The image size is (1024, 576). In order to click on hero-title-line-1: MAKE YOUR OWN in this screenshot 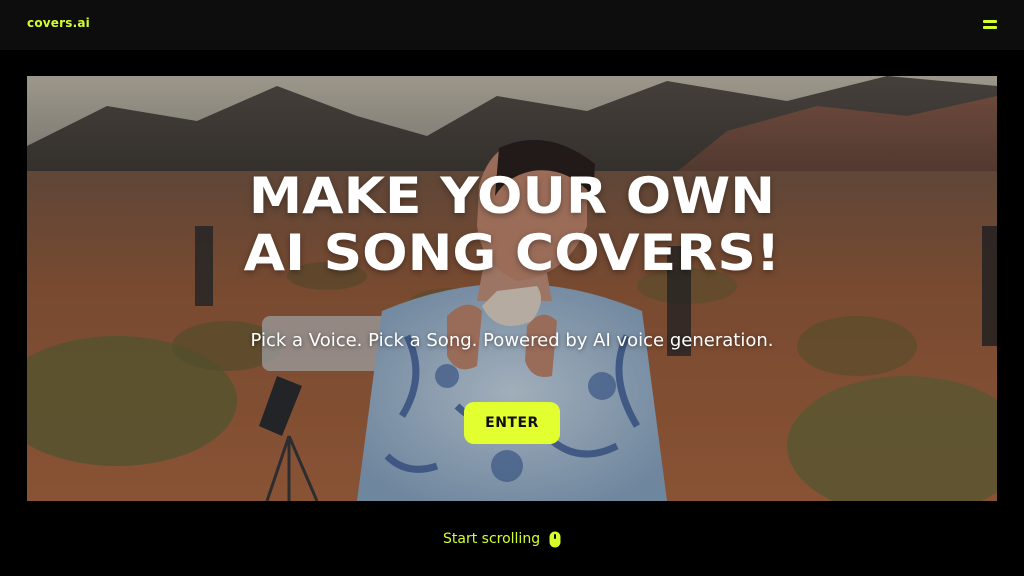, I will do `click(512, 196)`.